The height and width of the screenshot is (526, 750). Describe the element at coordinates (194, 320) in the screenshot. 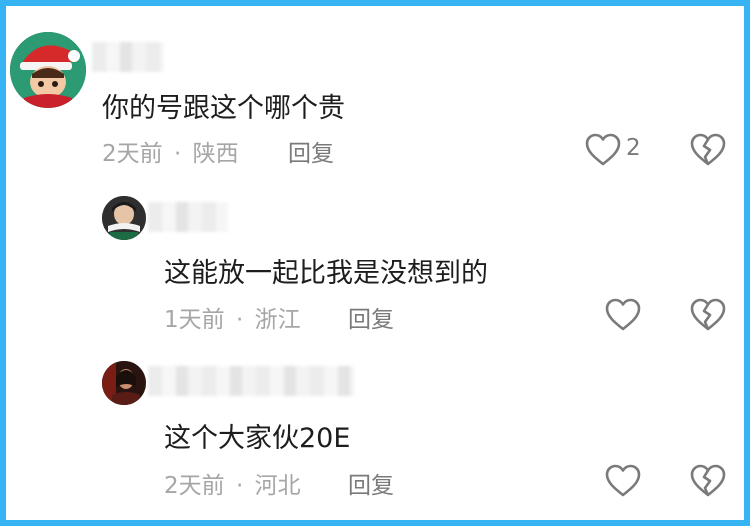

I see `comment-time: 1天前` at that location.